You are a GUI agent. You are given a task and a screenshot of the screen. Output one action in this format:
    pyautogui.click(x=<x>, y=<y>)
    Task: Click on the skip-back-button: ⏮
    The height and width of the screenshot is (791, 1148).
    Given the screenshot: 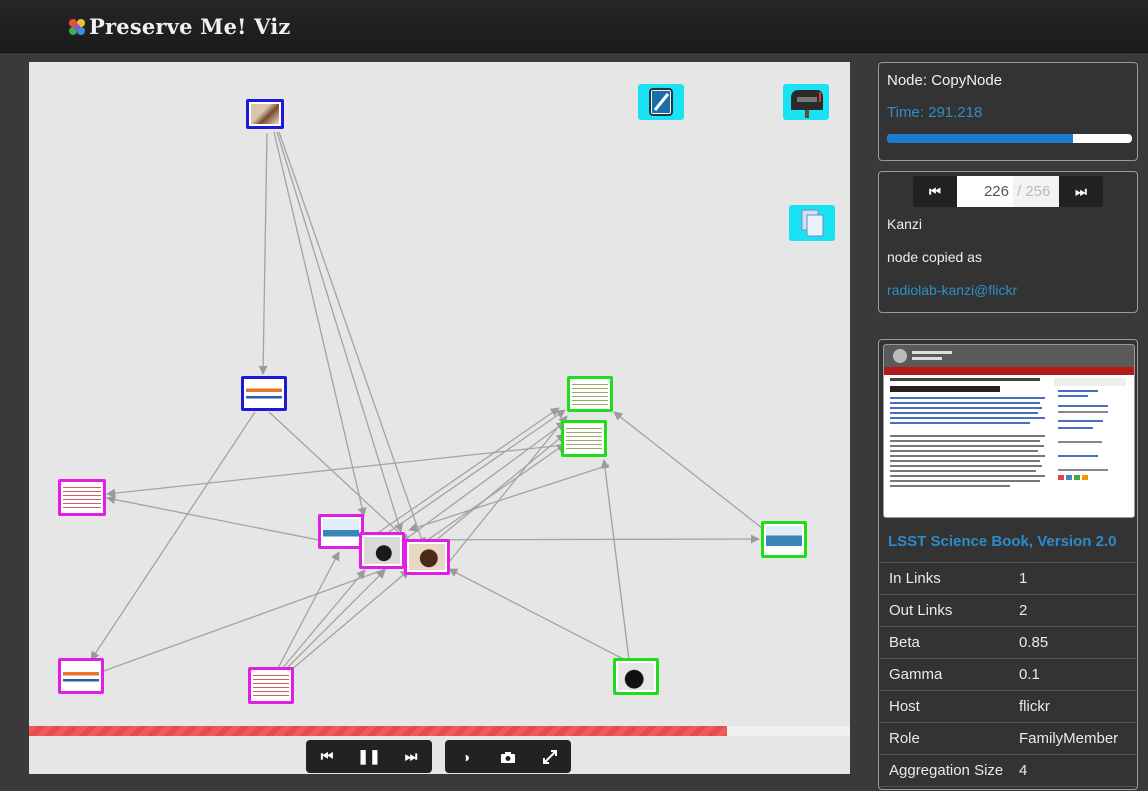 What is the action you would take?
    pyautogui.click(x=327, y=756)
    